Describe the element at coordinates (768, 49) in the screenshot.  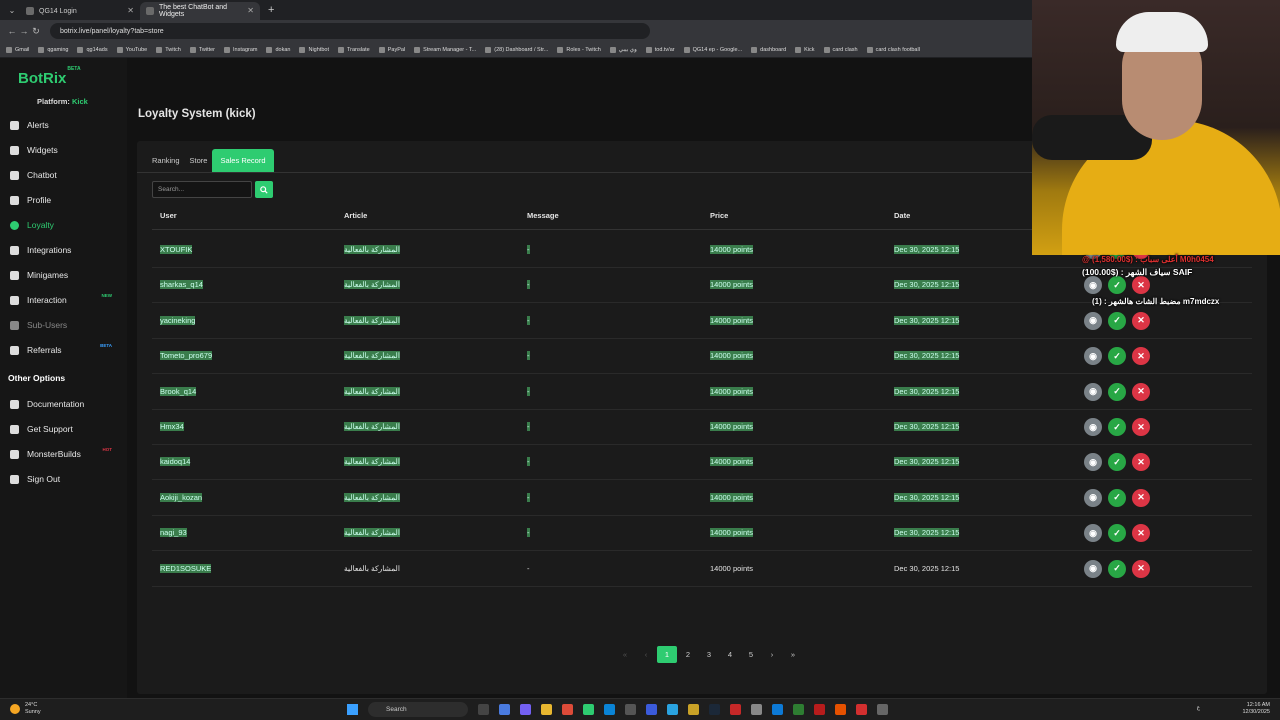
I see `bookmark-item: dashboard` at that location.